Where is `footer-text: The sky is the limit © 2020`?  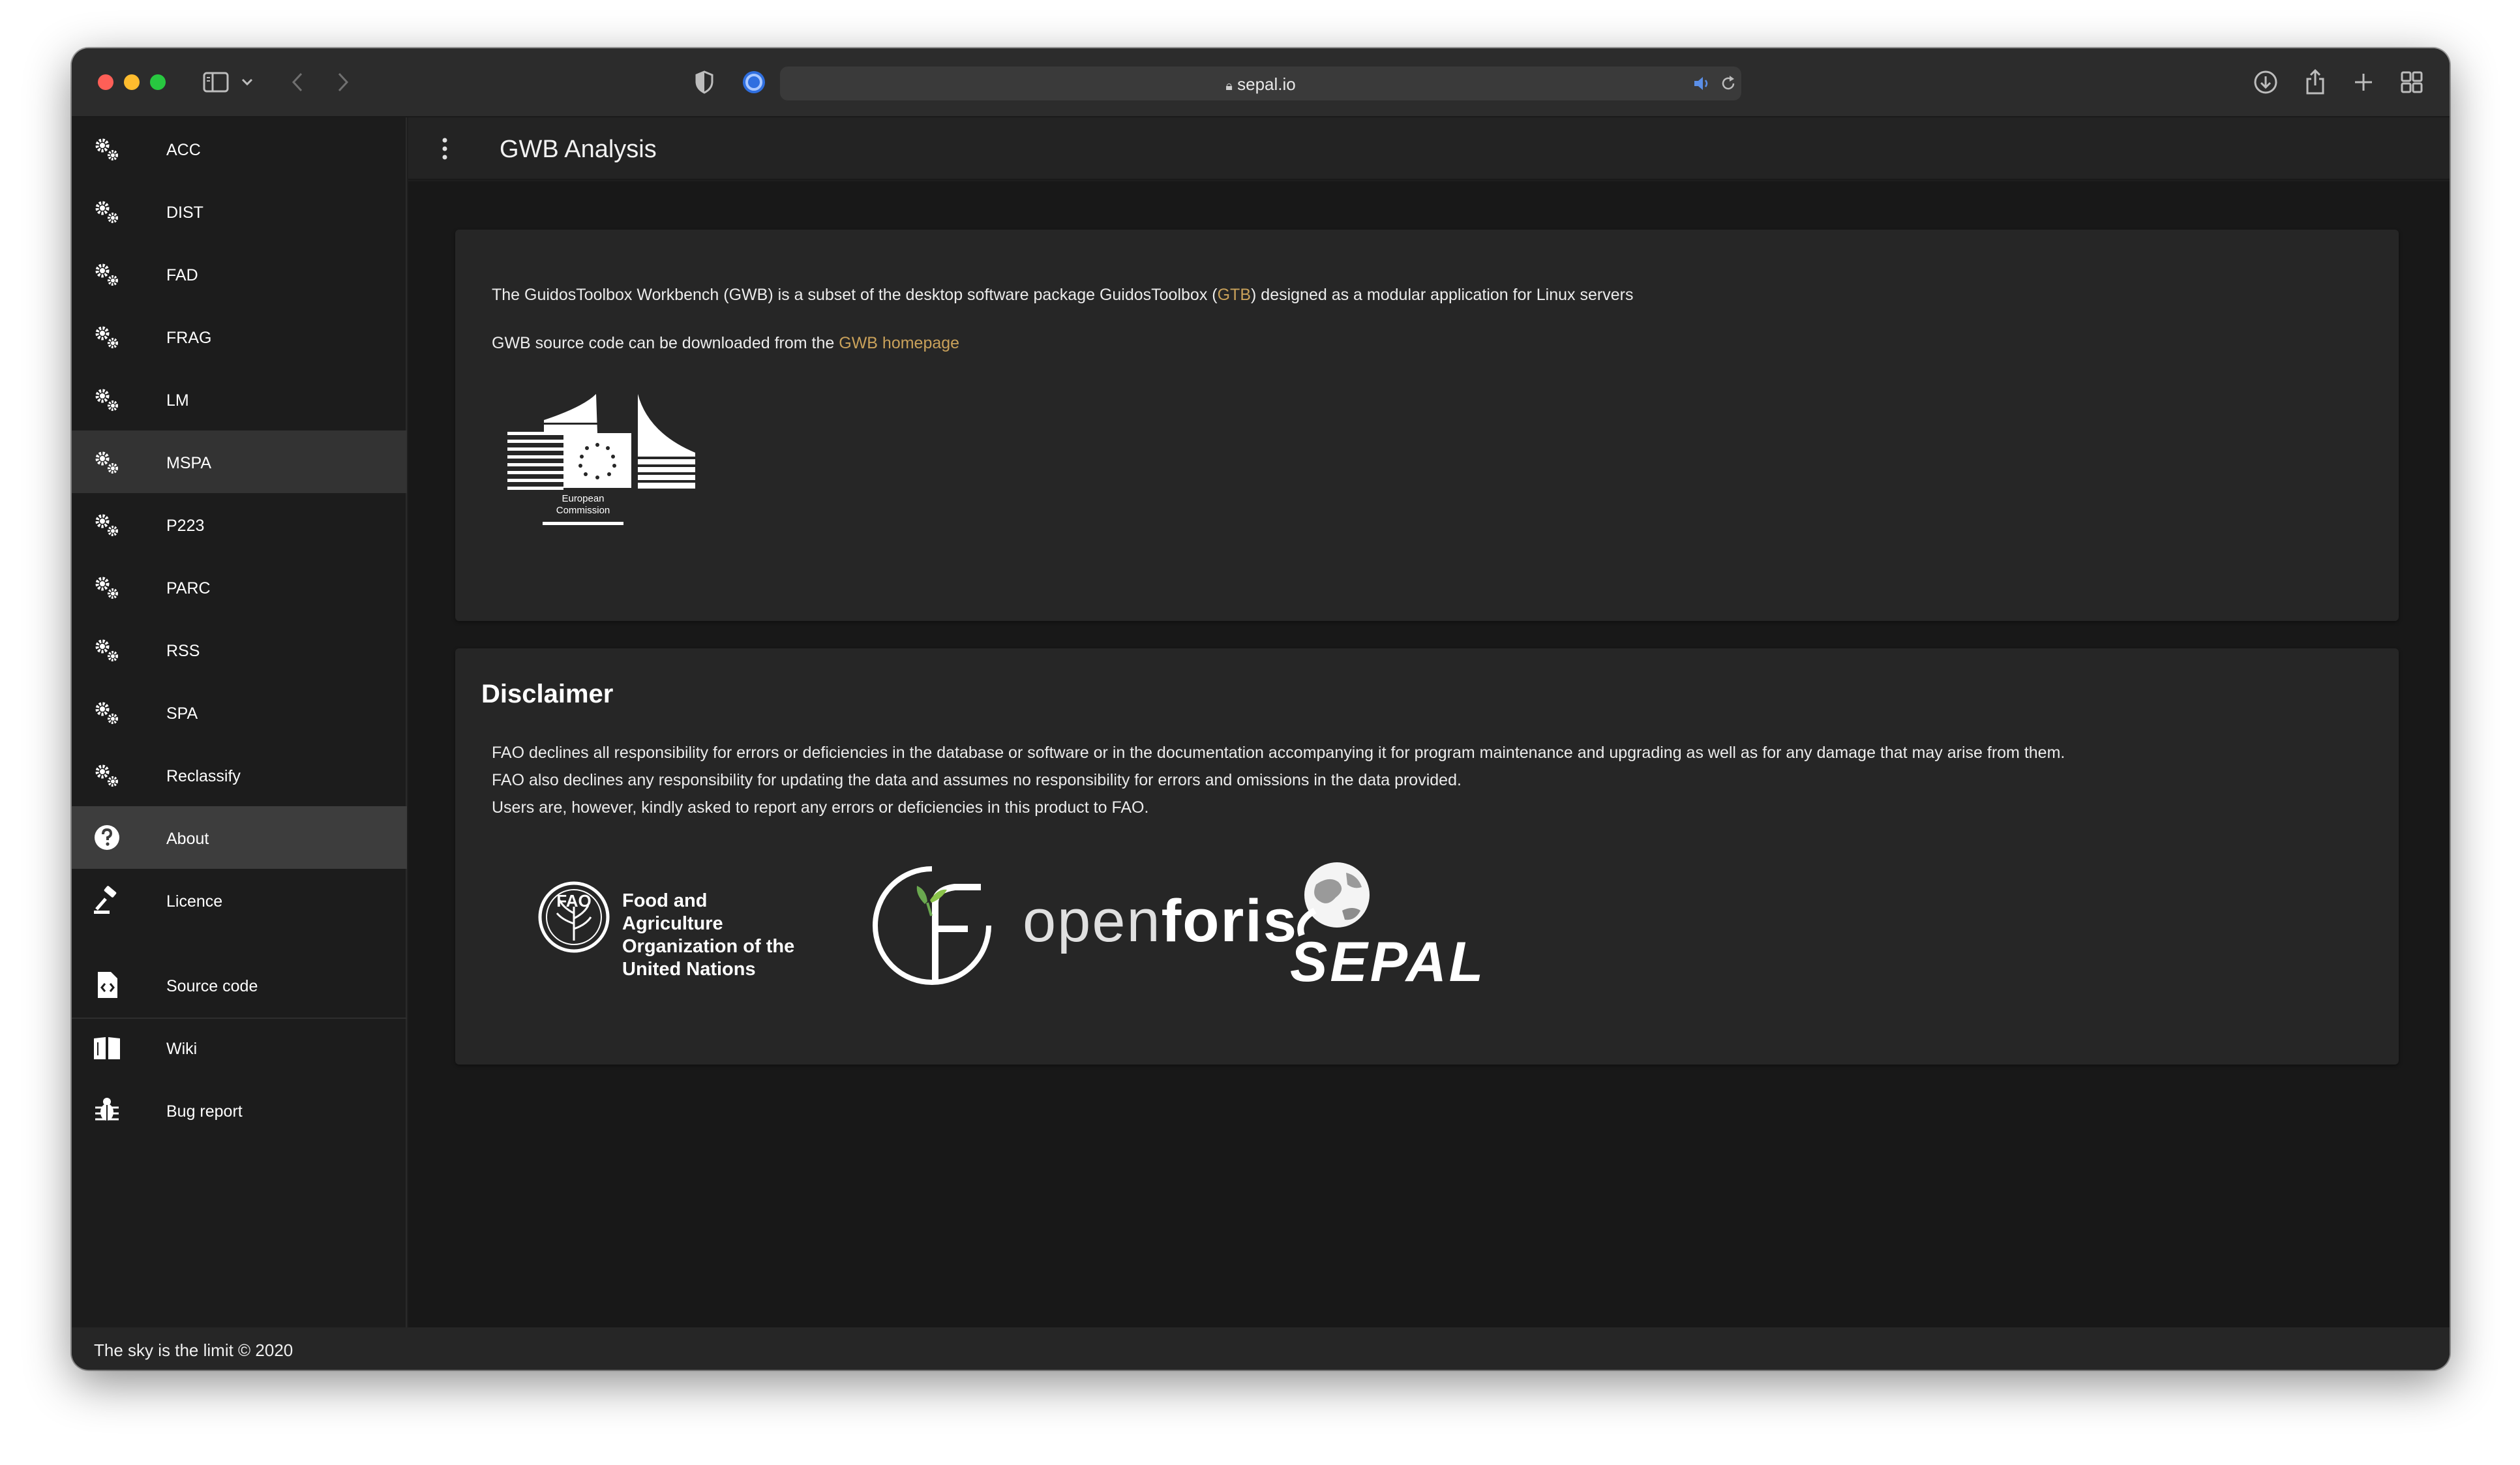 footer-text: The sky is the limit © 2020 is located at coordinates (194, 1350).